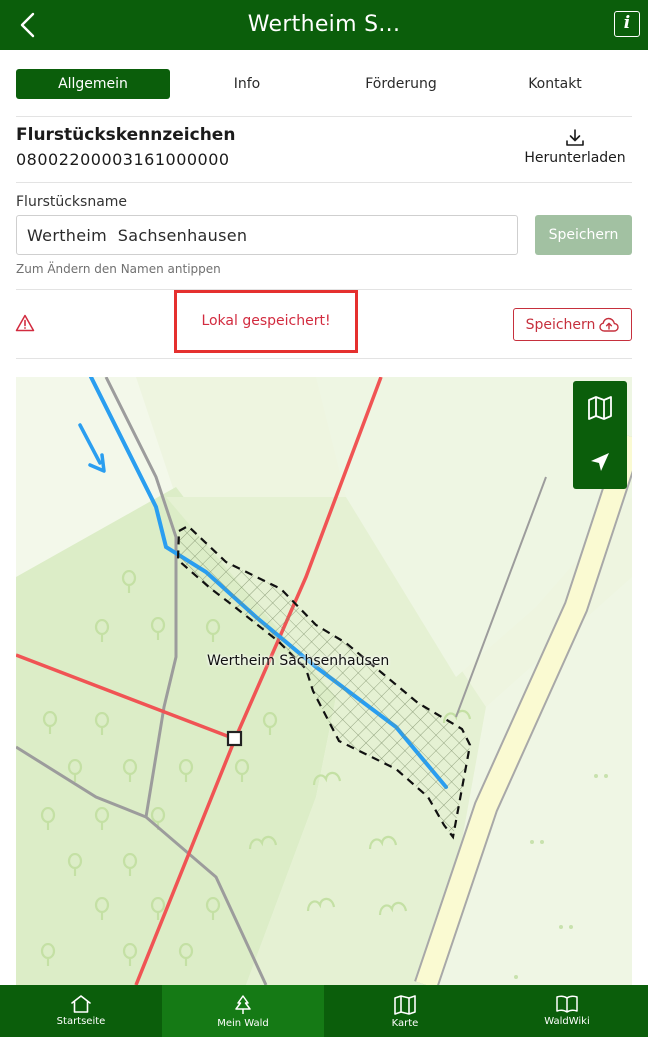 Image resolution: width=648 pixels, height=1037 pixels. Describe the element at coordinates (81, 1021) in the screenshot. I see `nav-label: Startseite` at that location.